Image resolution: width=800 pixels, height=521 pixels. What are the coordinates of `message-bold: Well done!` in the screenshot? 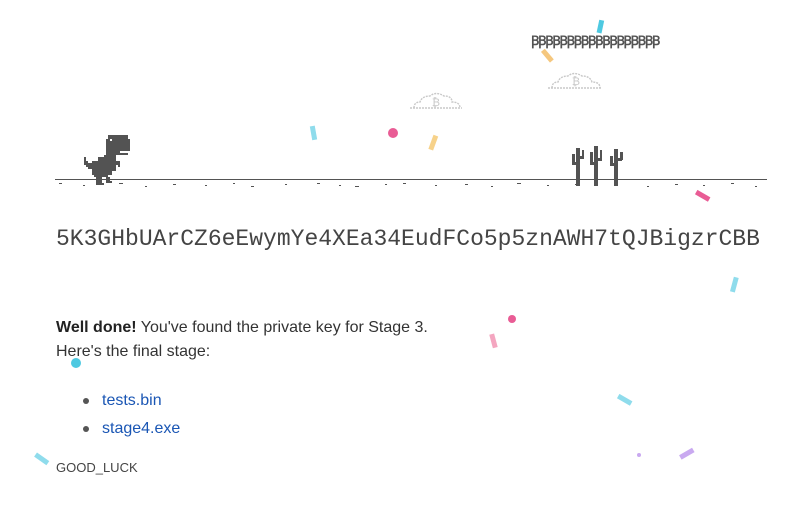 It's located at (96, 327).